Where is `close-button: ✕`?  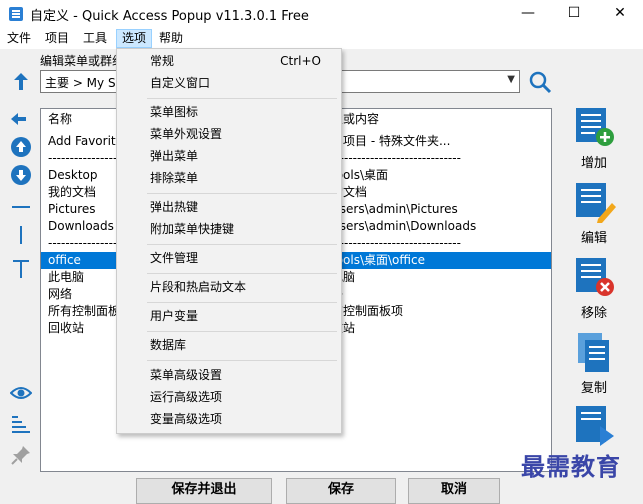
close-button: ✕ is located at coordinates (620, 14).